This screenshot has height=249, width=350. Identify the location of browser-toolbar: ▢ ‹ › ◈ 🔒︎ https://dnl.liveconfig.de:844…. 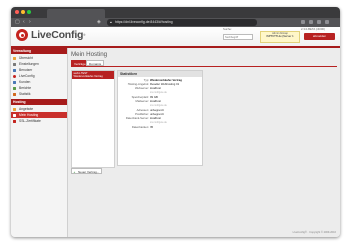
(175, 22).